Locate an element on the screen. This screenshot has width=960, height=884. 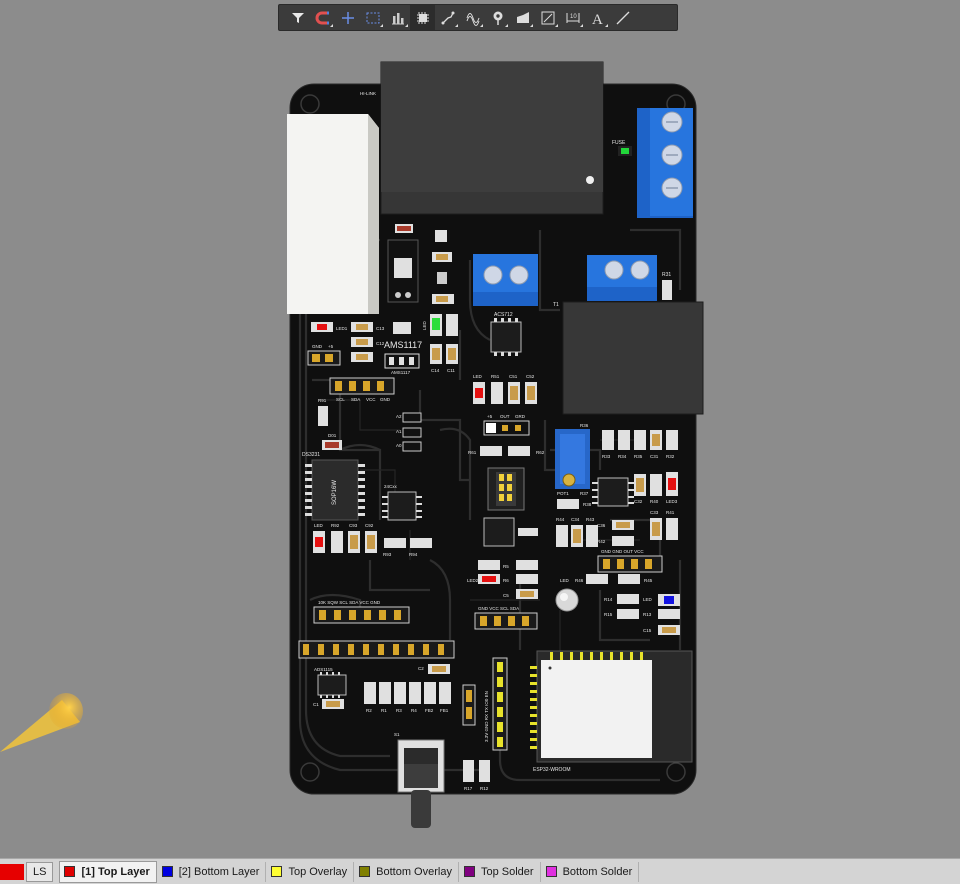
line-button is located at coordinates (622, 17).